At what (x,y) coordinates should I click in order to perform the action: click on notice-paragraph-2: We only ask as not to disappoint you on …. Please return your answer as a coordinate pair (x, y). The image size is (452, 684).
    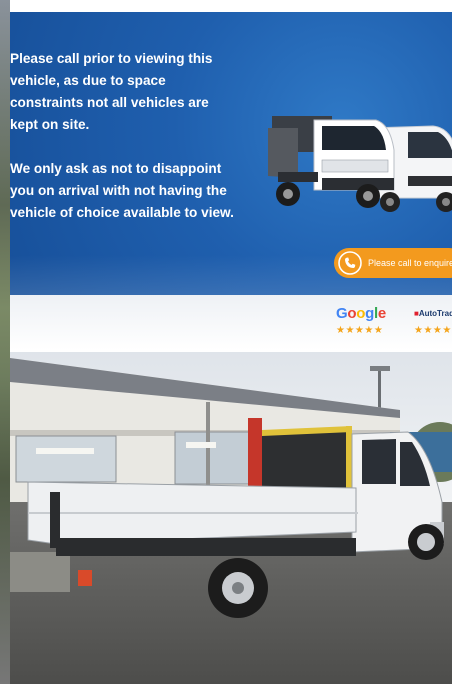
    Looking at the image, I should click on (122, 190).